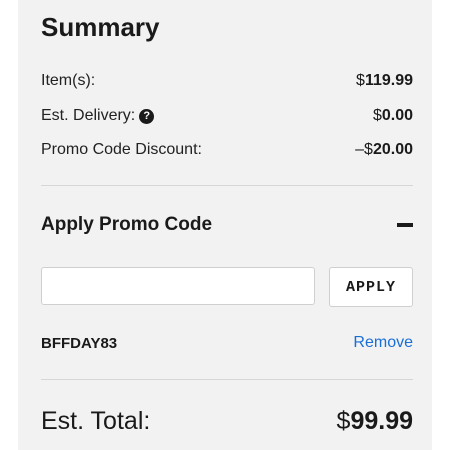 Image resolution: width=450 pixels, height=450 pixels. What do you see at coordinates (68, 80) in the screenshot?
I see `items-label: Item(s):` at bounding box center [68, 80].